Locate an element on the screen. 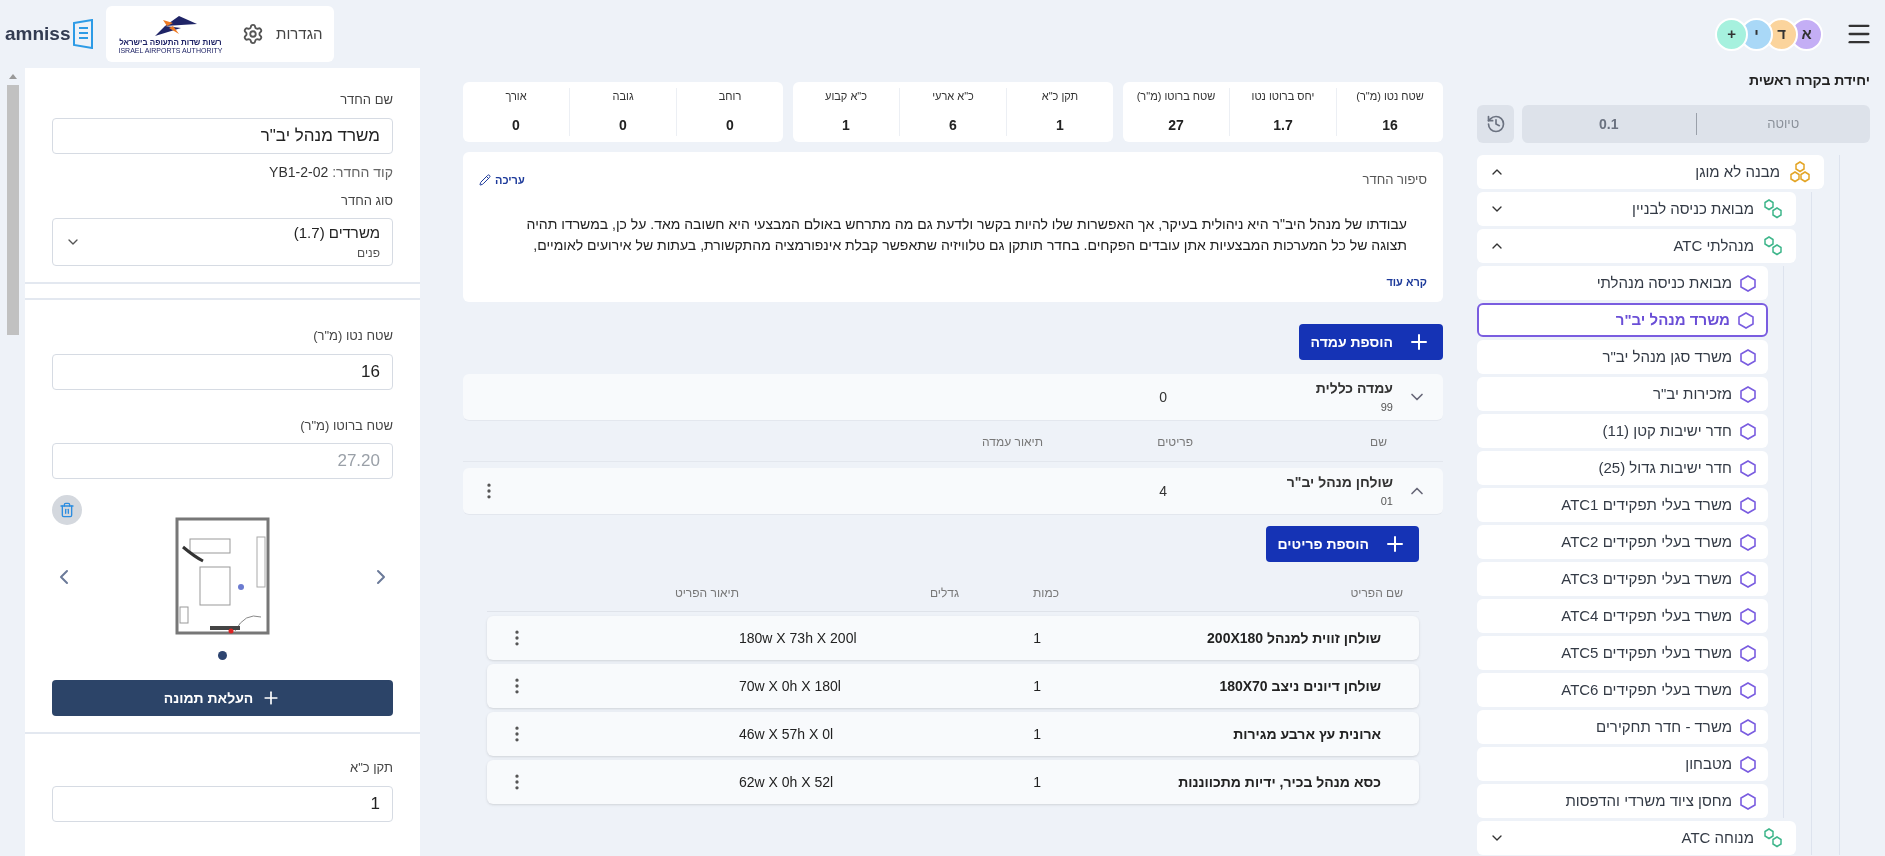  tree-item: משרד מנהל יב"ר is located at coordinates (1622, 320).